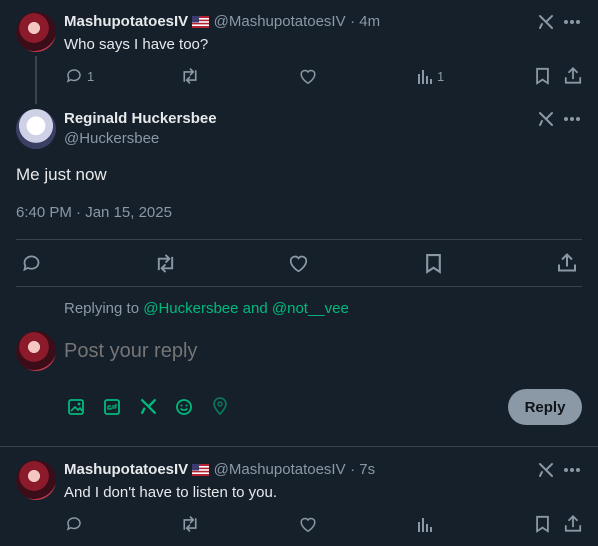  What do you see at coordinates (190, 308) in the screenshot?
I see `replying-user-link: @Huckersbee` at bounding box center [190, 308].